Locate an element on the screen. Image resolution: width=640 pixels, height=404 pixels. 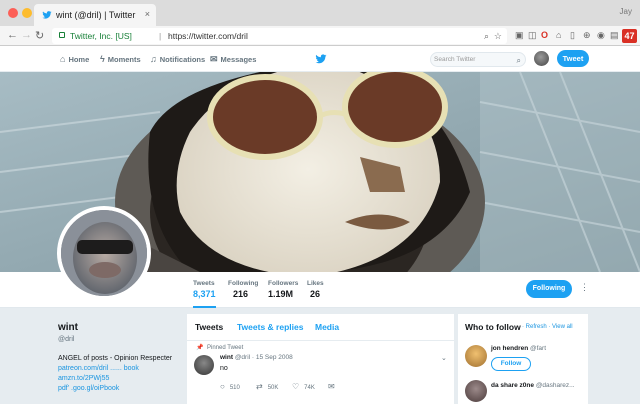
nav-messages-label: Messages is located at coordinates (238, 59).